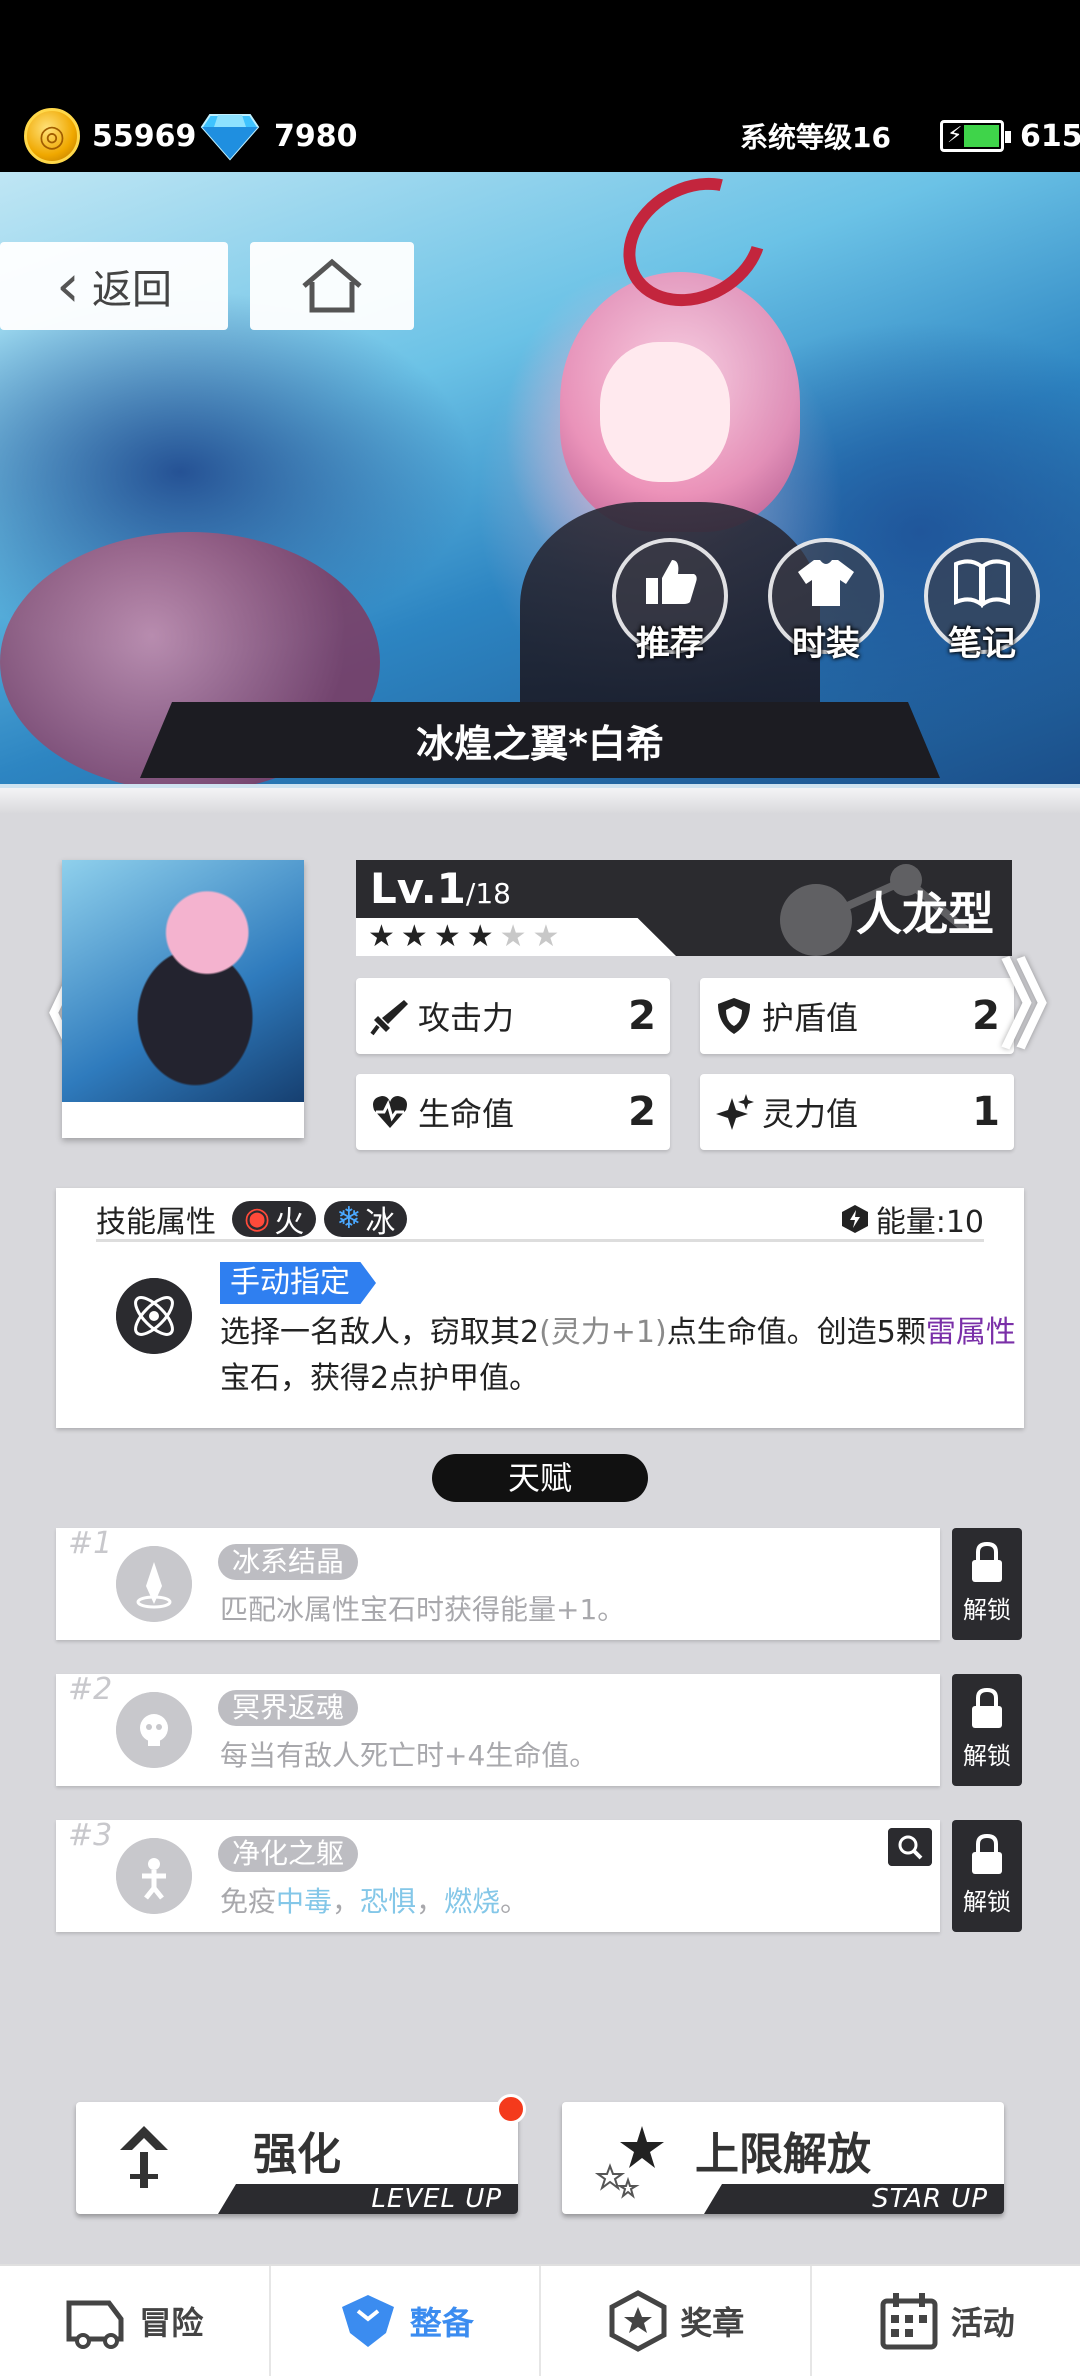  I want to click on enhance-button: 强化 LEVEL UP, so click(297, 2158).